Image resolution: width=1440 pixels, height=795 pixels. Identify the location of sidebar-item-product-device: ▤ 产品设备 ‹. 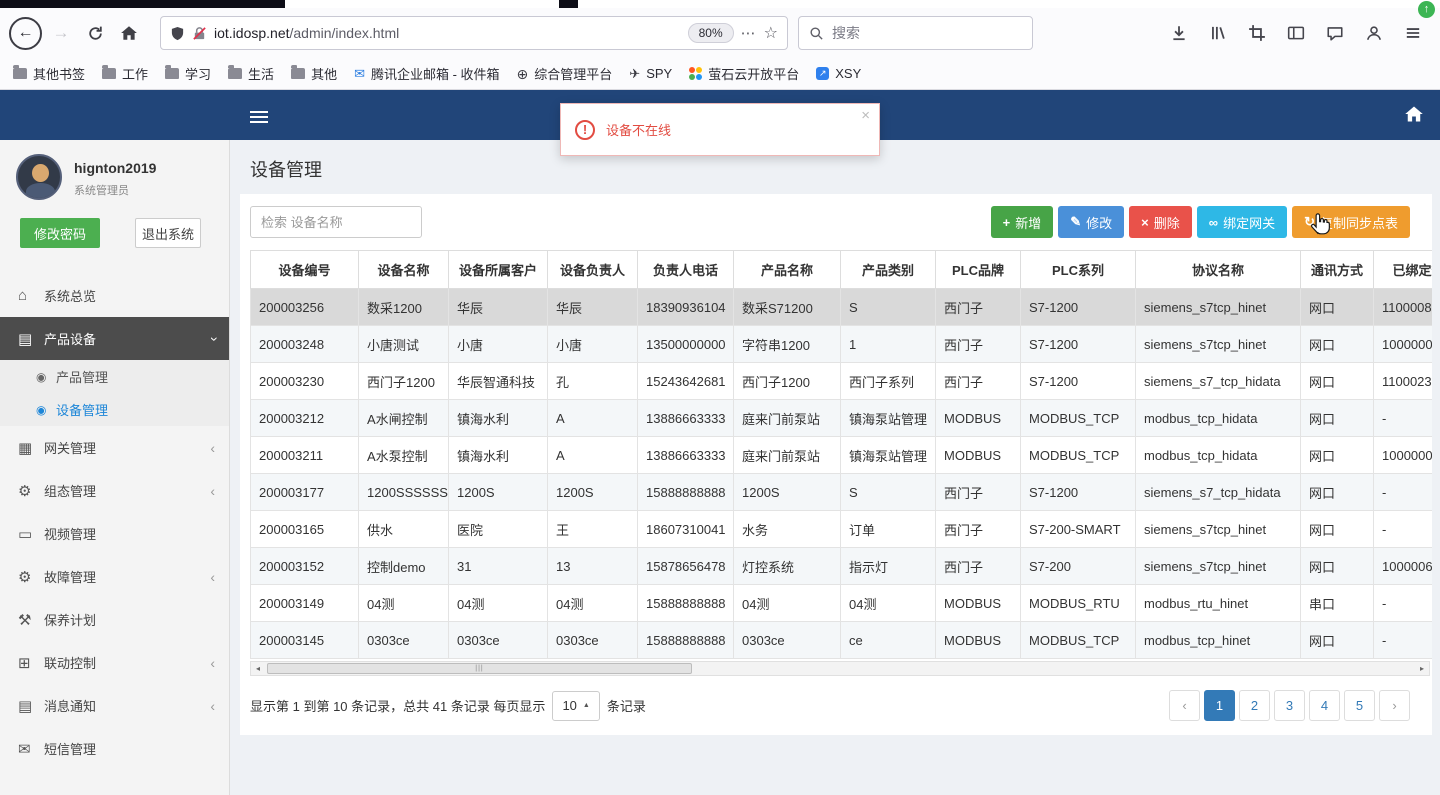
(114, 338).